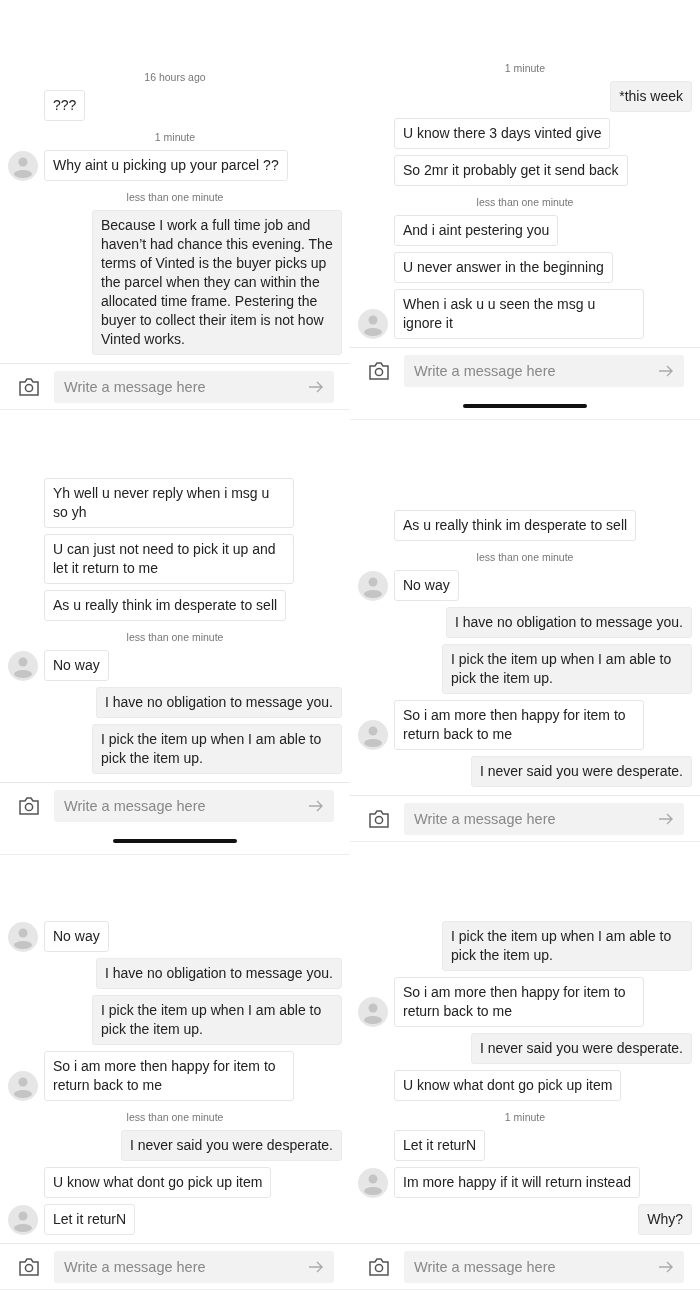 This screenshot has width=700, height=1290. I want to click on message-bubble: *this week, so click(651, 96).